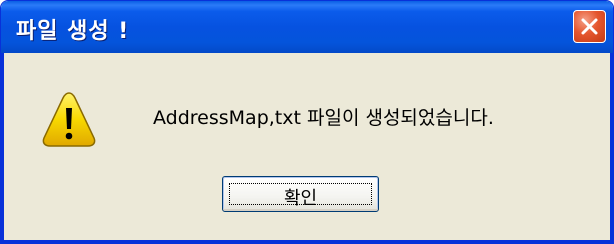 This screenshot has width=614, height=244. What do you see at coordinates (300, 198) in the screenshot?
I see `ok-button-label: 확인` at bounding box center [300, 198].